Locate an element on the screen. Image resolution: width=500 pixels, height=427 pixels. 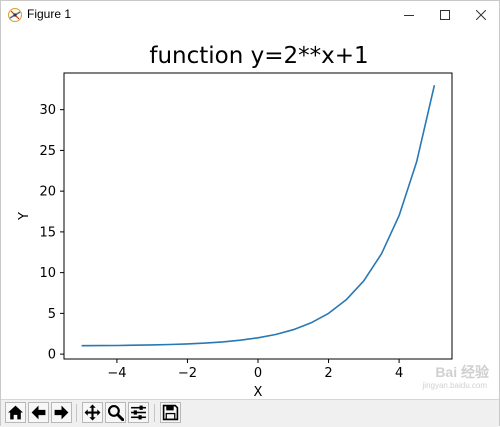
y-tick-label: 20 is located at coordinates (47, 192).